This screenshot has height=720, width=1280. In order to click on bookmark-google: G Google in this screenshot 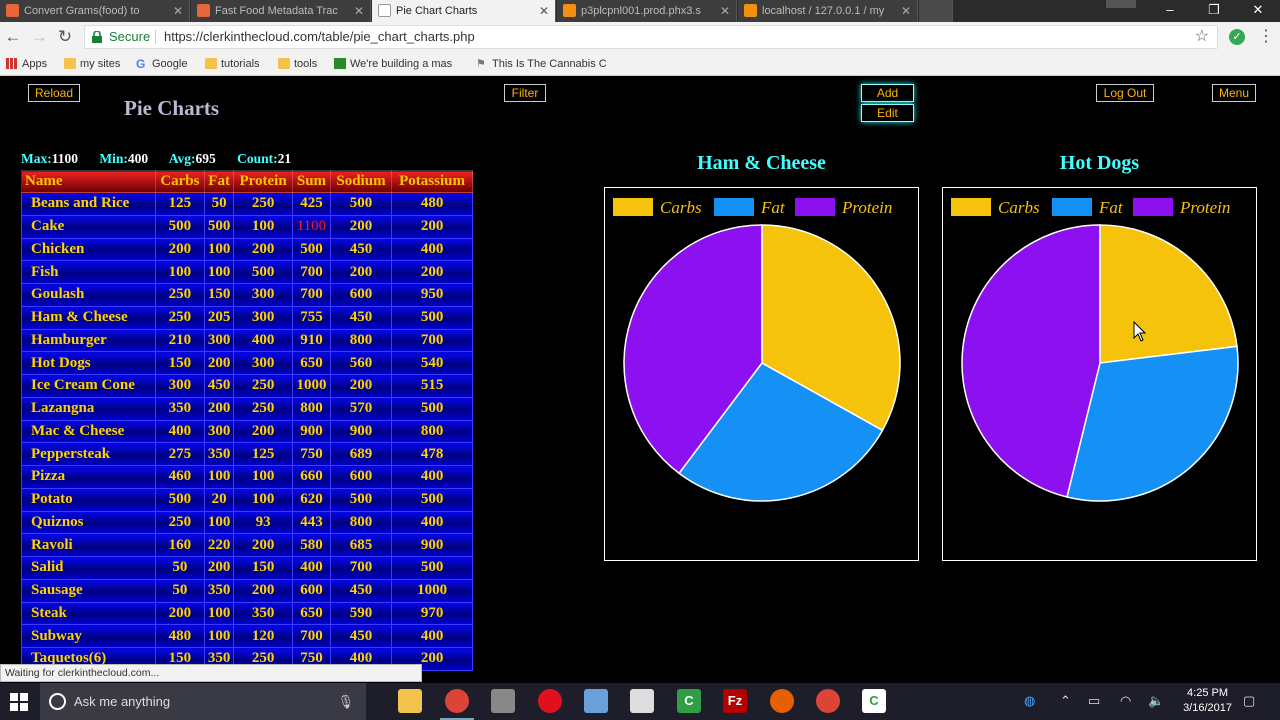, I will do `click(161, 64)`.